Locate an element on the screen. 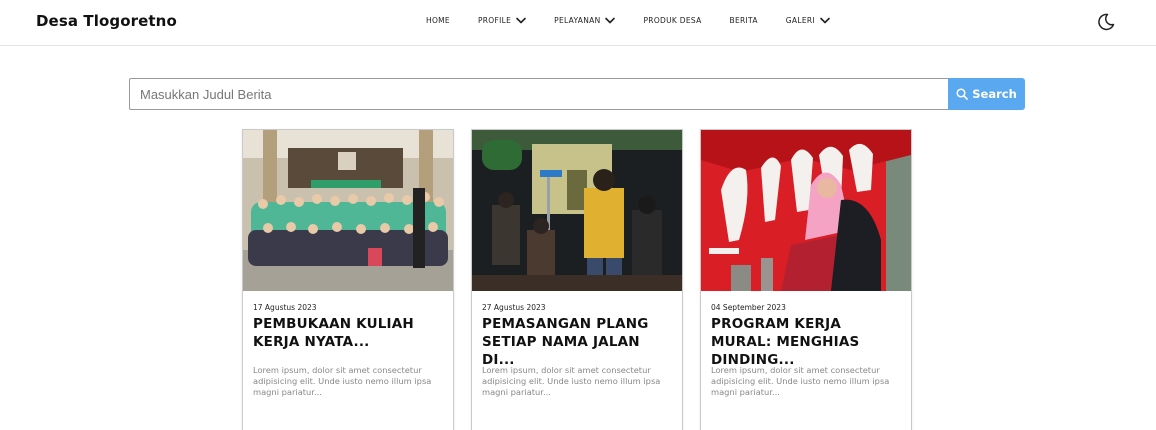  nav-item-pelayanan: PELAYANAN is located at coordinates (585, 20).